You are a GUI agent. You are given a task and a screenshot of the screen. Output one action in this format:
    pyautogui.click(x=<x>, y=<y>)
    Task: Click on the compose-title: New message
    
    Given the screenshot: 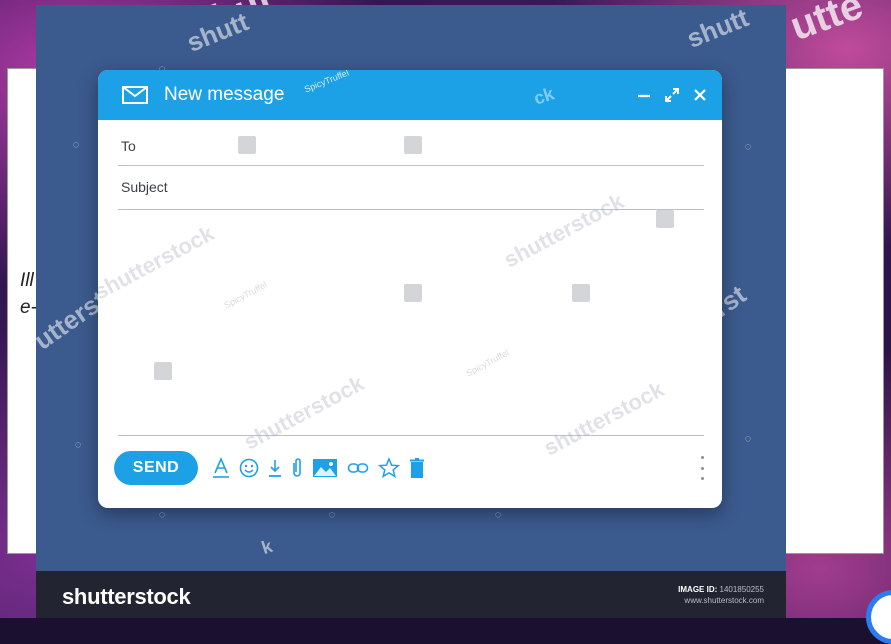 What is the action you would take?
    pyautogui.click(x=224, y=94)
    